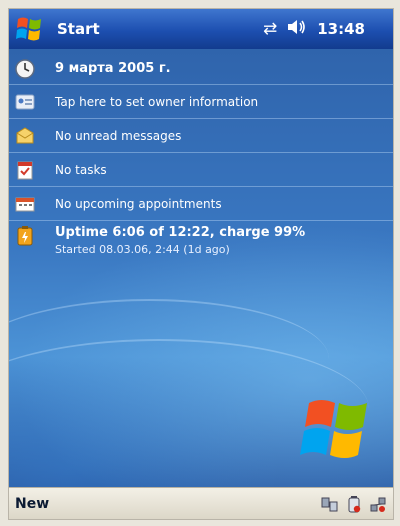 The height and width of the screenshot is (526, 400). What do you see at coordinates (81, 170) in the screenshot?
I see `tasks-label: No tasks` at bounding box center [81, 170].